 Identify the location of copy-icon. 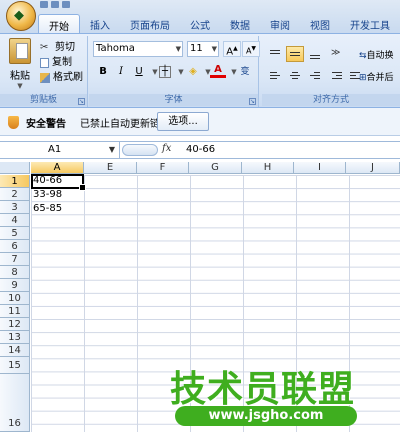
(44, 62).